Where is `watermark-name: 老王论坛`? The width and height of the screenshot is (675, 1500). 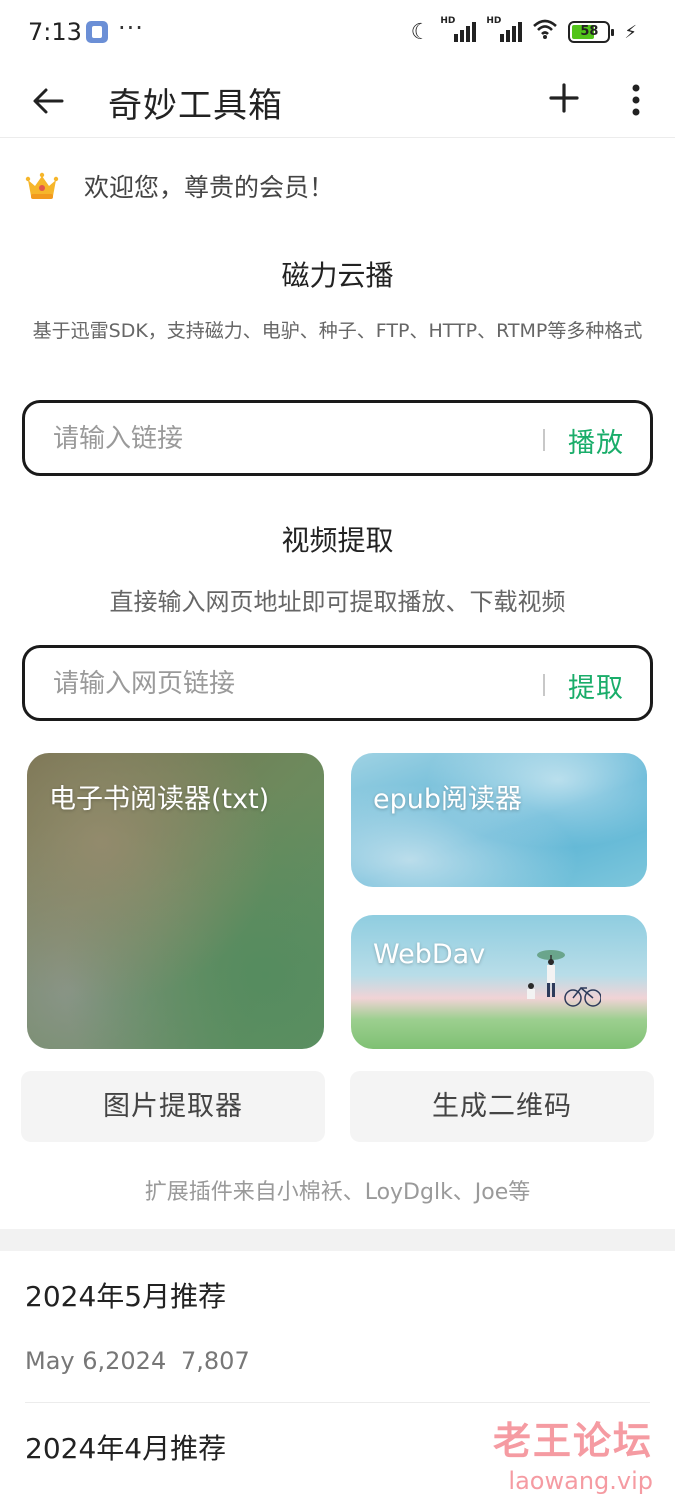
watermark-name: 老王论坛 is located at coordinates (572, 1441).